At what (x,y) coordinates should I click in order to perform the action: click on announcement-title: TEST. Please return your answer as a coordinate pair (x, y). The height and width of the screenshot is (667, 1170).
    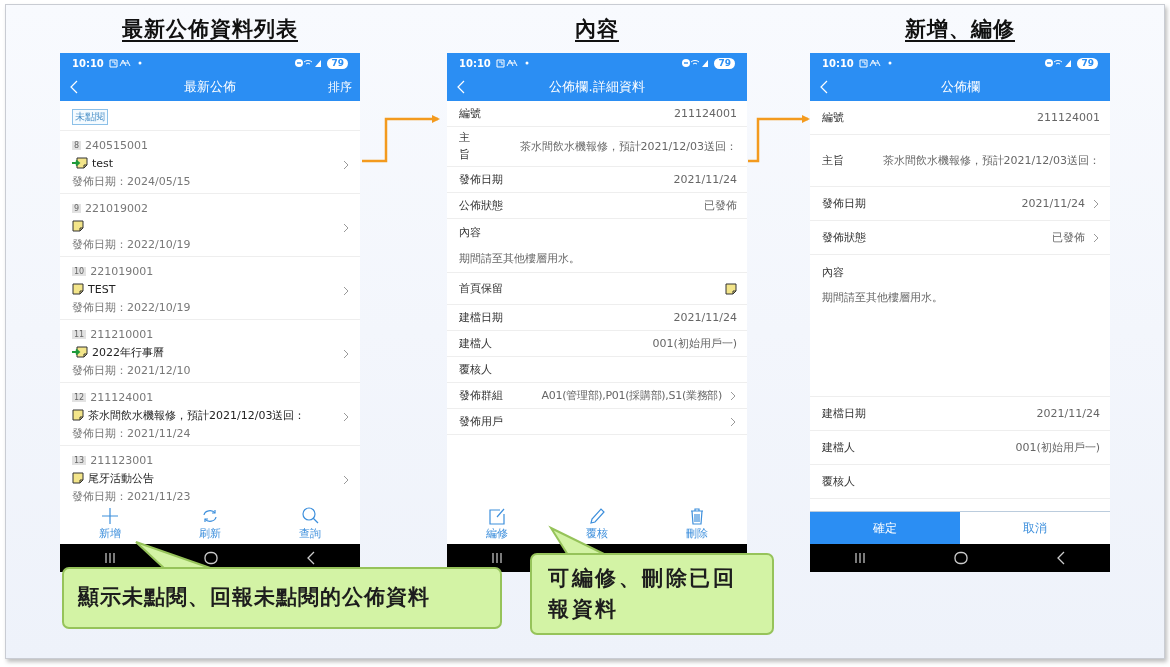
    Looking at the image, I should click on (102, 289).